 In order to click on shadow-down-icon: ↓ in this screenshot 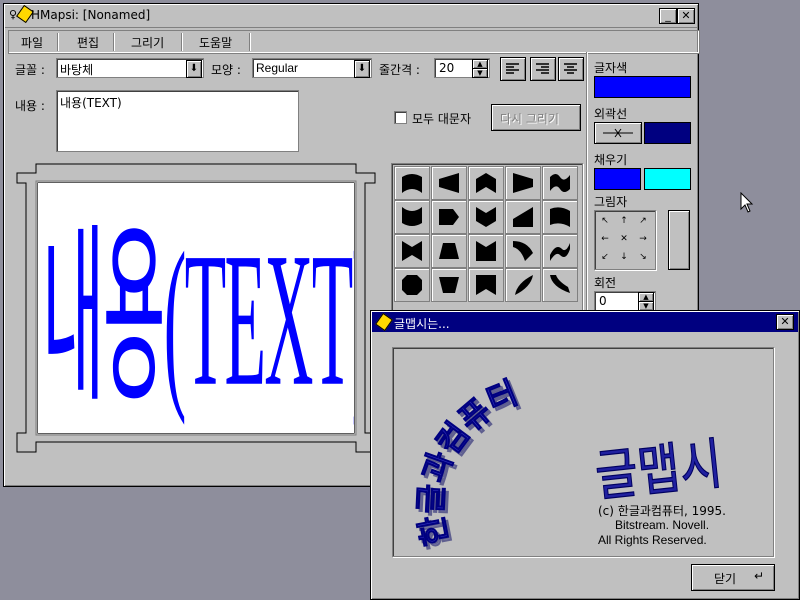, I will do `click(624, 257)`.